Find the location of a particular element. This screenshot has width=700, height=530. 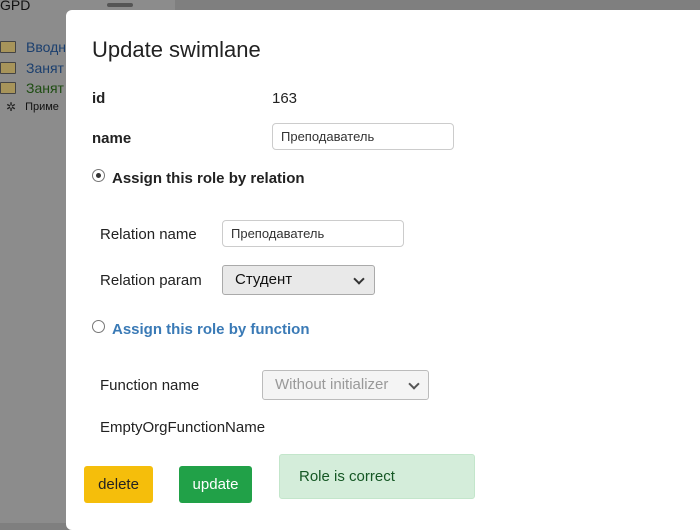

id-label: id is located at coordinates (99, 98).